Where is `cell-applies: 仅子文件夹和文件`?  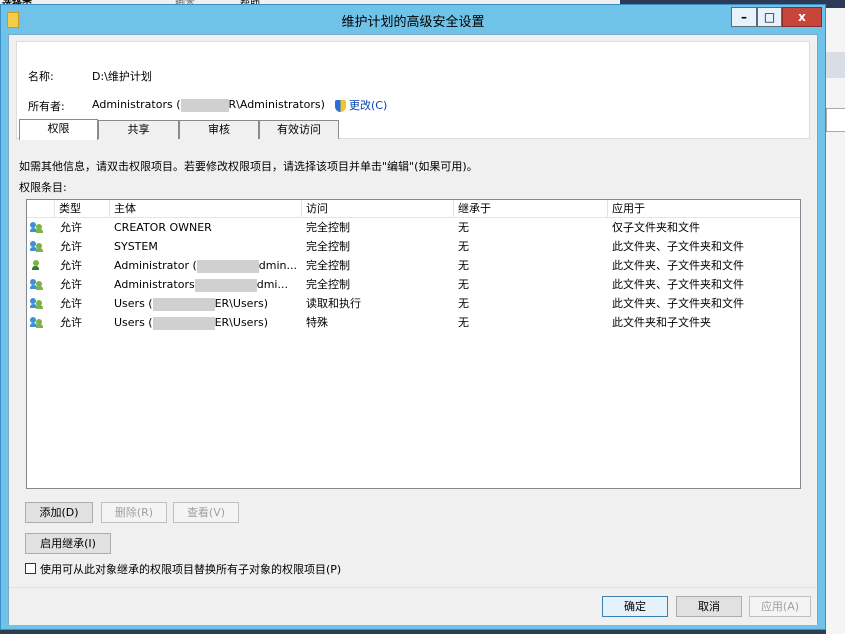
cell-applies: 仅子文件夹和文件 is located at coordinates (656, 227).